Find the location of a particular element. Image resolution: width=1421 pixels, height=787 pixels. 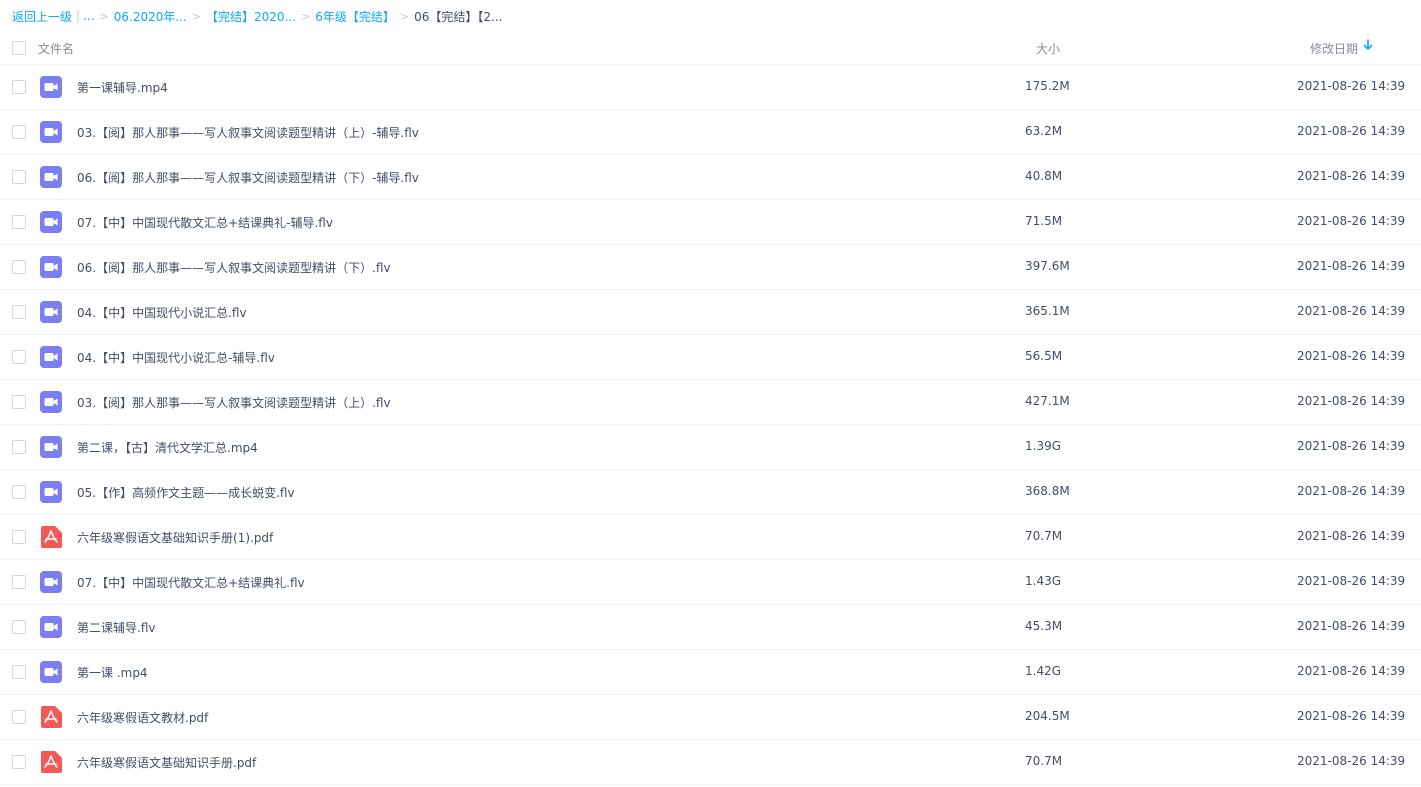

file-name: 04.【中】中国现代小说汇总-辅导.flv is located at coordinates (176, 357).